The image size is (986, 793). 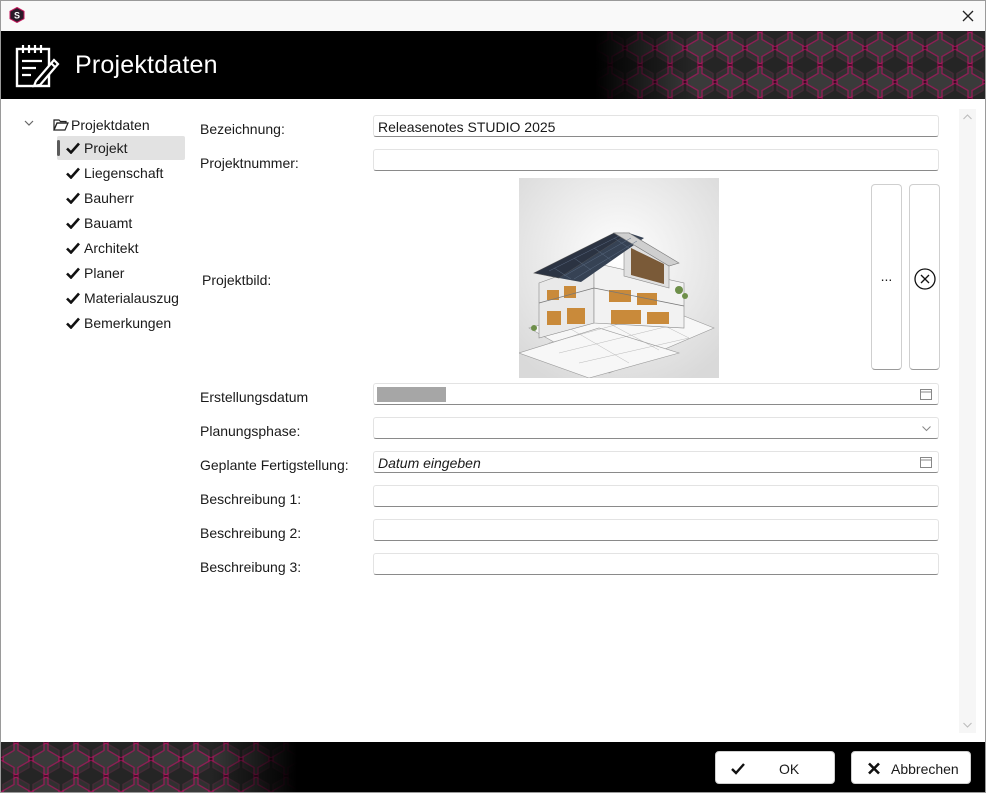 What do you see at coordinates (656, 394) in the screenshot?
I see `erstellungsdatum-input` at bounding box center [656, 394].